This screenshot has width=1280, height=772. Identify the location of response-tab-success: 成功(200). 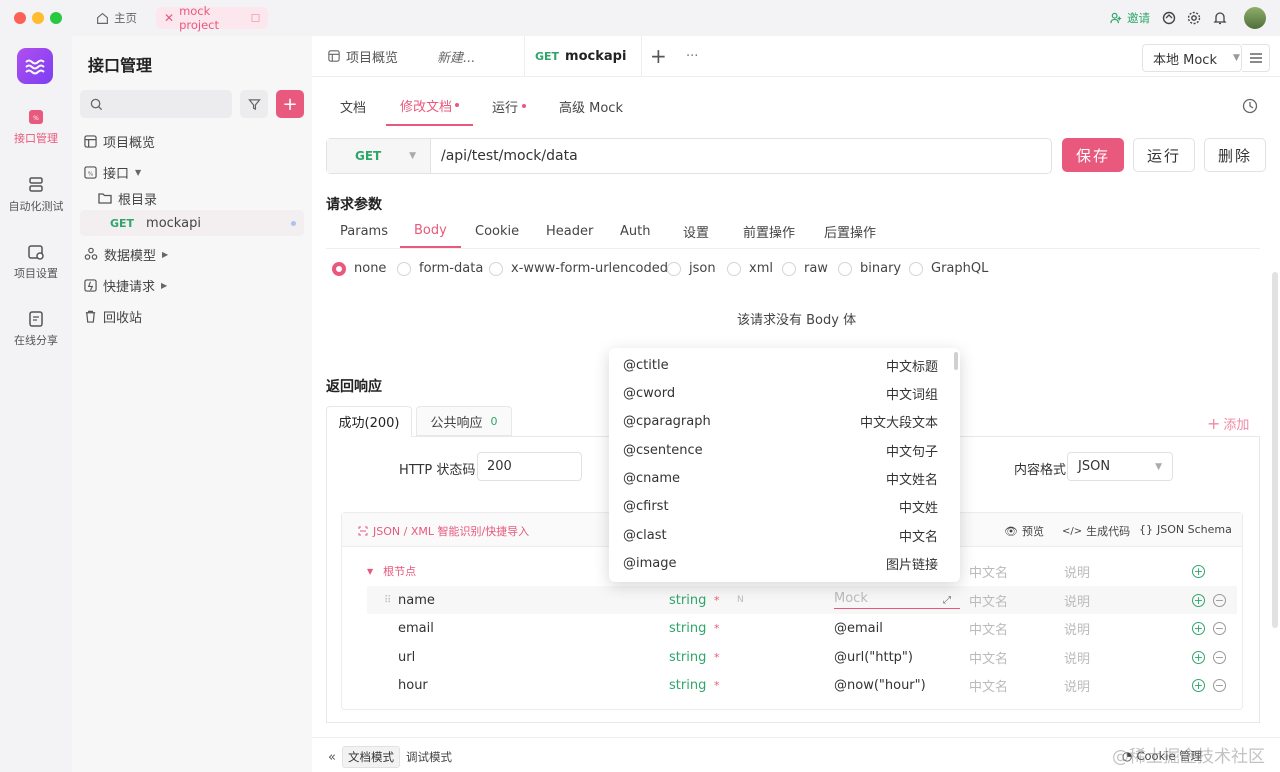
(369, 421).